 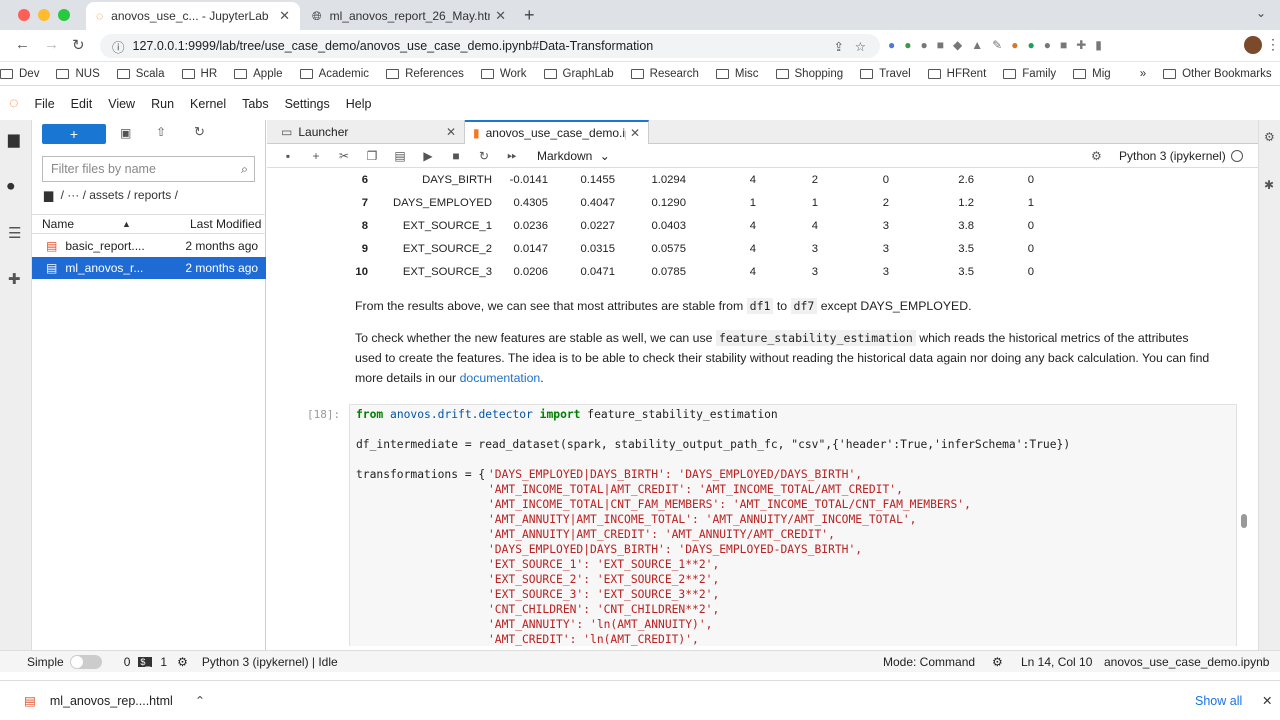 What do you see at coordinates (14, 139) in the screenshot?
I see `folder-icon: ▆` at bounding box center [14, 139].